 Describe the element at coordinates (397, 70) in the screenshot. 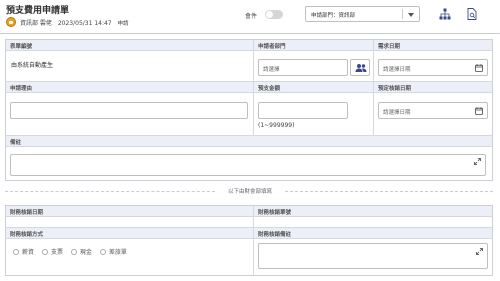

I see `need-date-placeholder: 請選擇日期` at that location.